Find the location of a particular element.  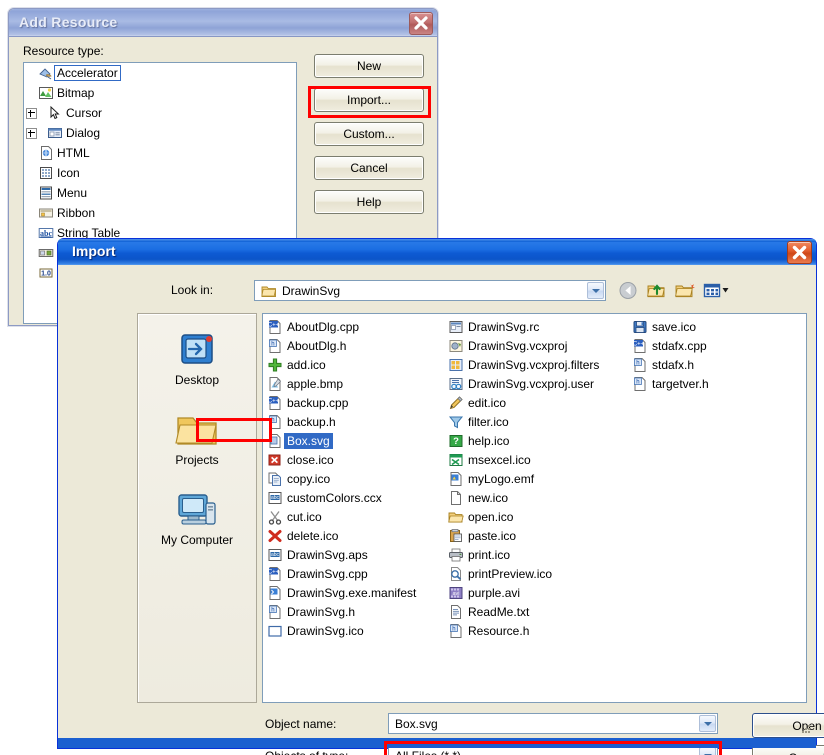

file-item: open.ico is located at coordinates (540, 516).